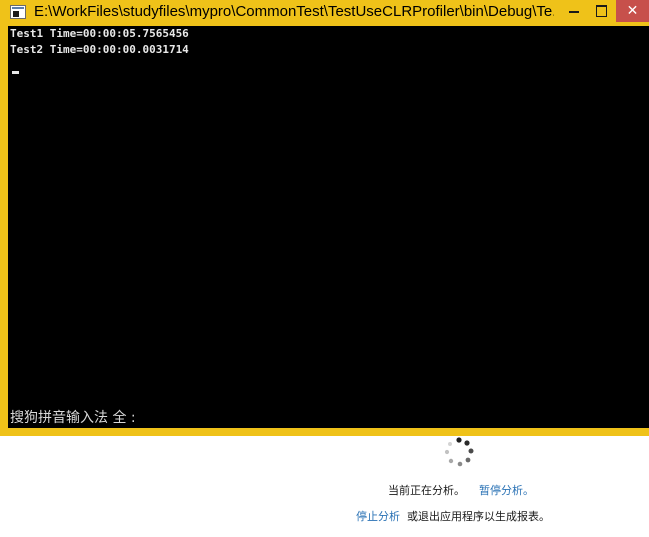 This screenshot has width=649, height=537. I want to click on stop-profiling-link: 停止分析, so click(378, 517).